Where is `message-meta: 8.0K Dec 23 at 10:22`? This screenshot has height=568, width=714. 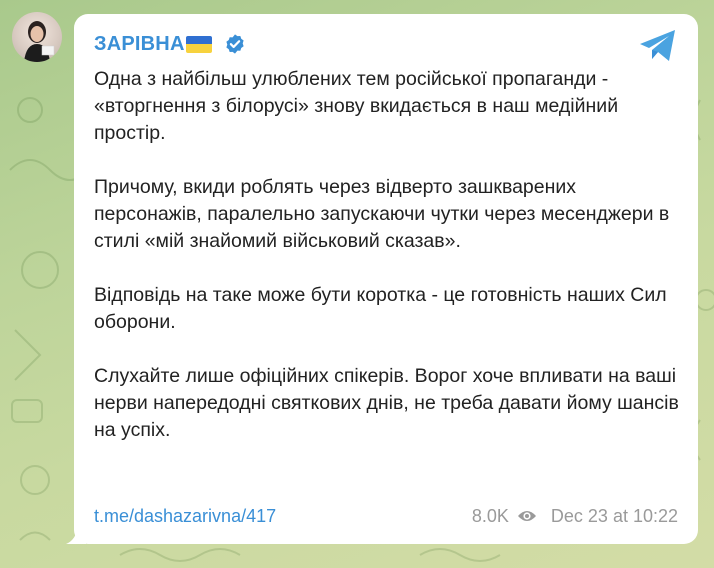
message-meta: 8.0K Dec 23 at 10:22 is located at coordinates (575, 516).